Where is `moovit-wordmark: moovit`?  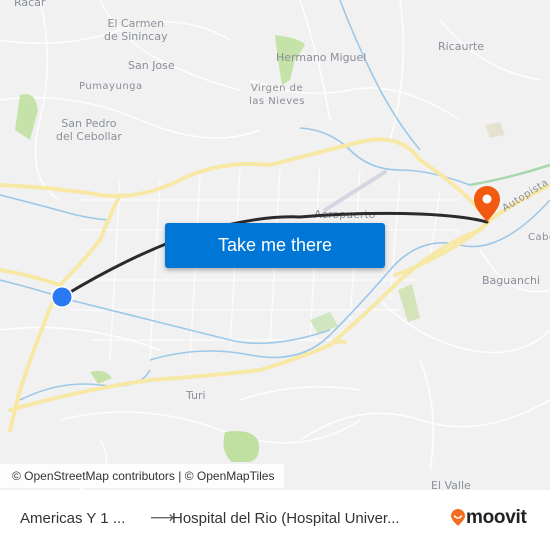 moovit-wordmark: moovit is located at coordinates (496, 517).